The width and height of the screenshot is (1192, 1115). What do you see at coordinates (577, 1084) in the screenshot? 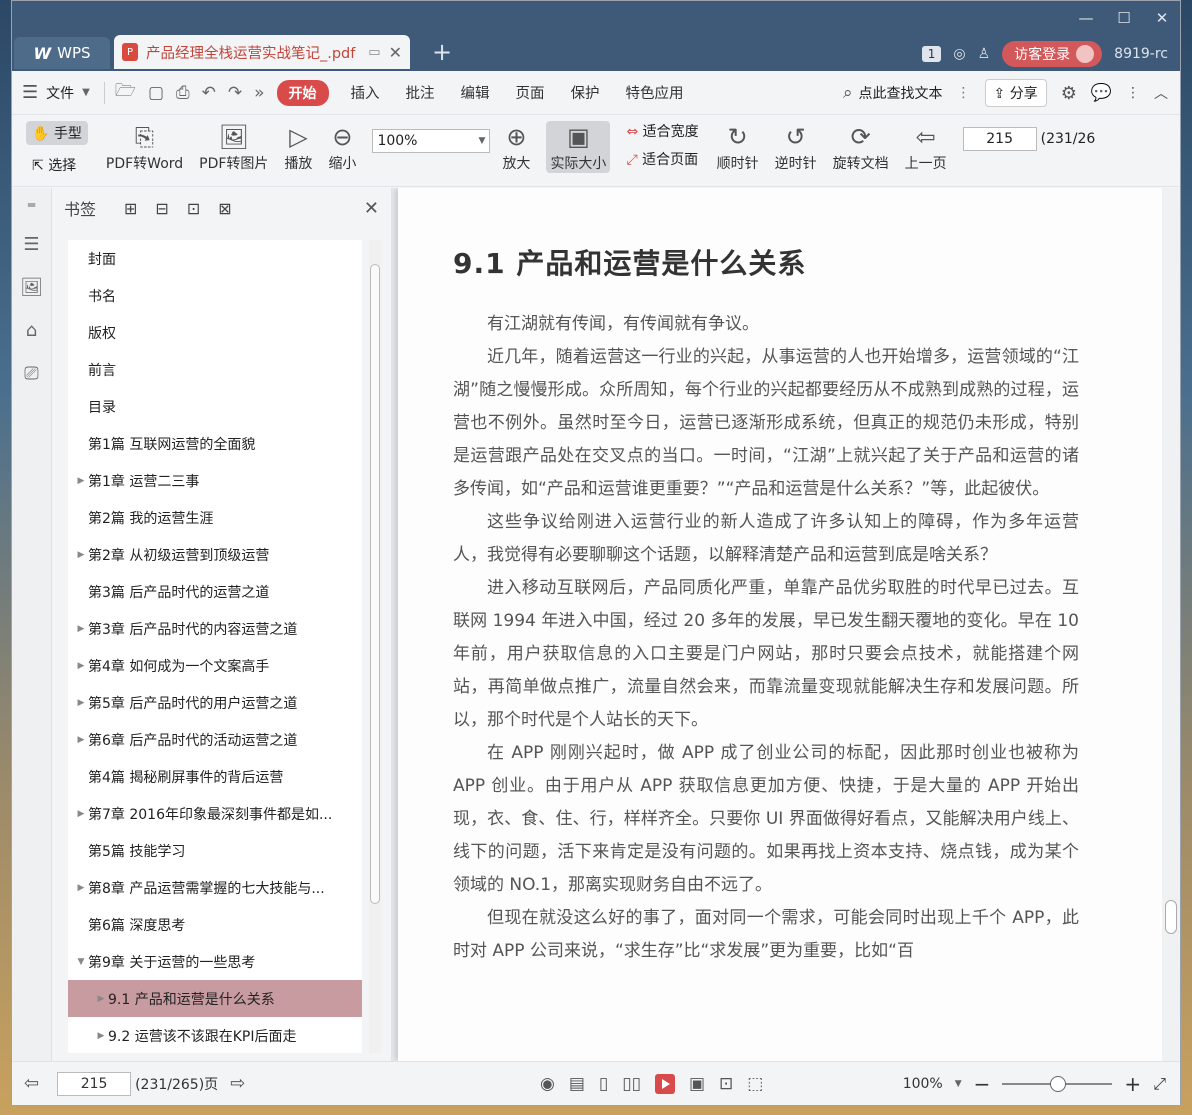
I see `single-page-icon: ▤` at bounding box center [577, 1084].